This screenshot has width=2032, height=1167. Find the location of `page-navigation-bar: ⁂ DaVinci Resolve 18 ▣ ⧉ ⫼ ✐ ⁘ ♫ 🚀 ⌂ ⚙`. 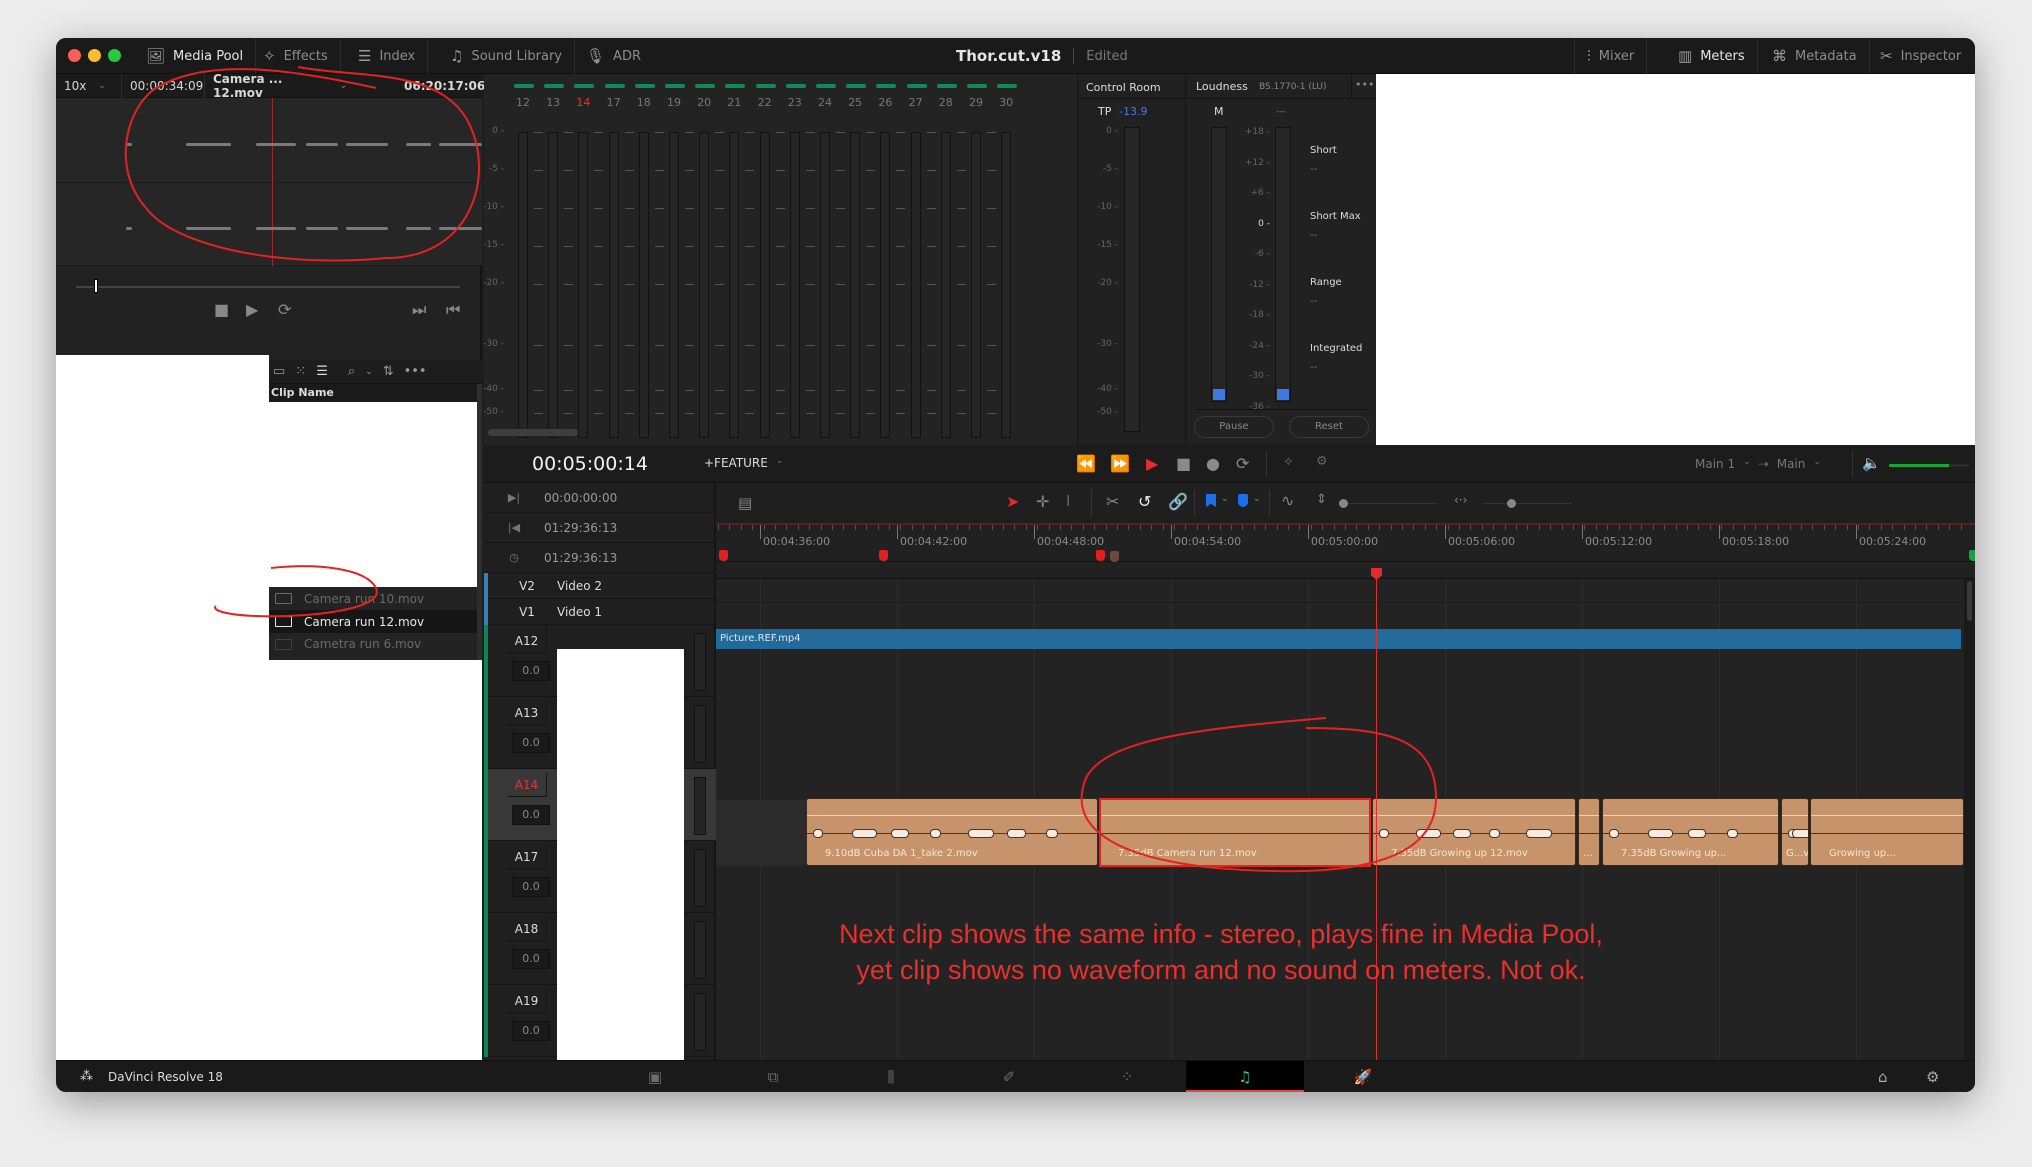

page-navigation-bar: ⁂ DaVinci Resolve 18 ▣ ⧉ ⫼ ✐ ⁘ ♫ 🚀 ⌂ ⚙ is located at coordinates (1015, 1076).